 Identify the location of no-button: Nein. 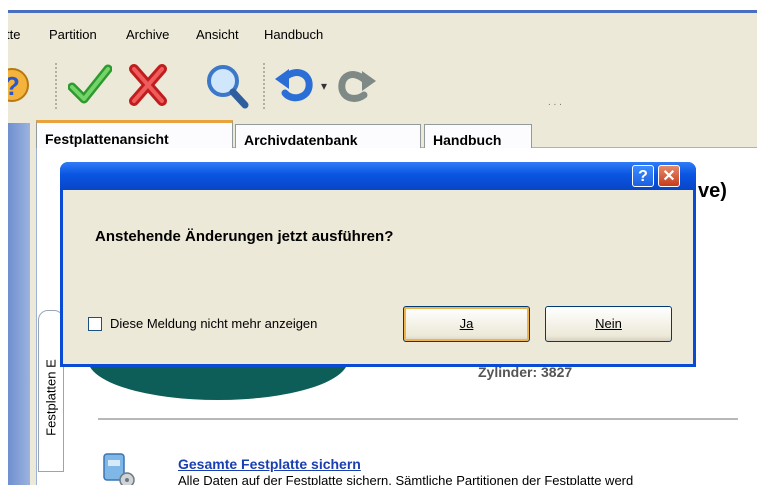
(608, 324).